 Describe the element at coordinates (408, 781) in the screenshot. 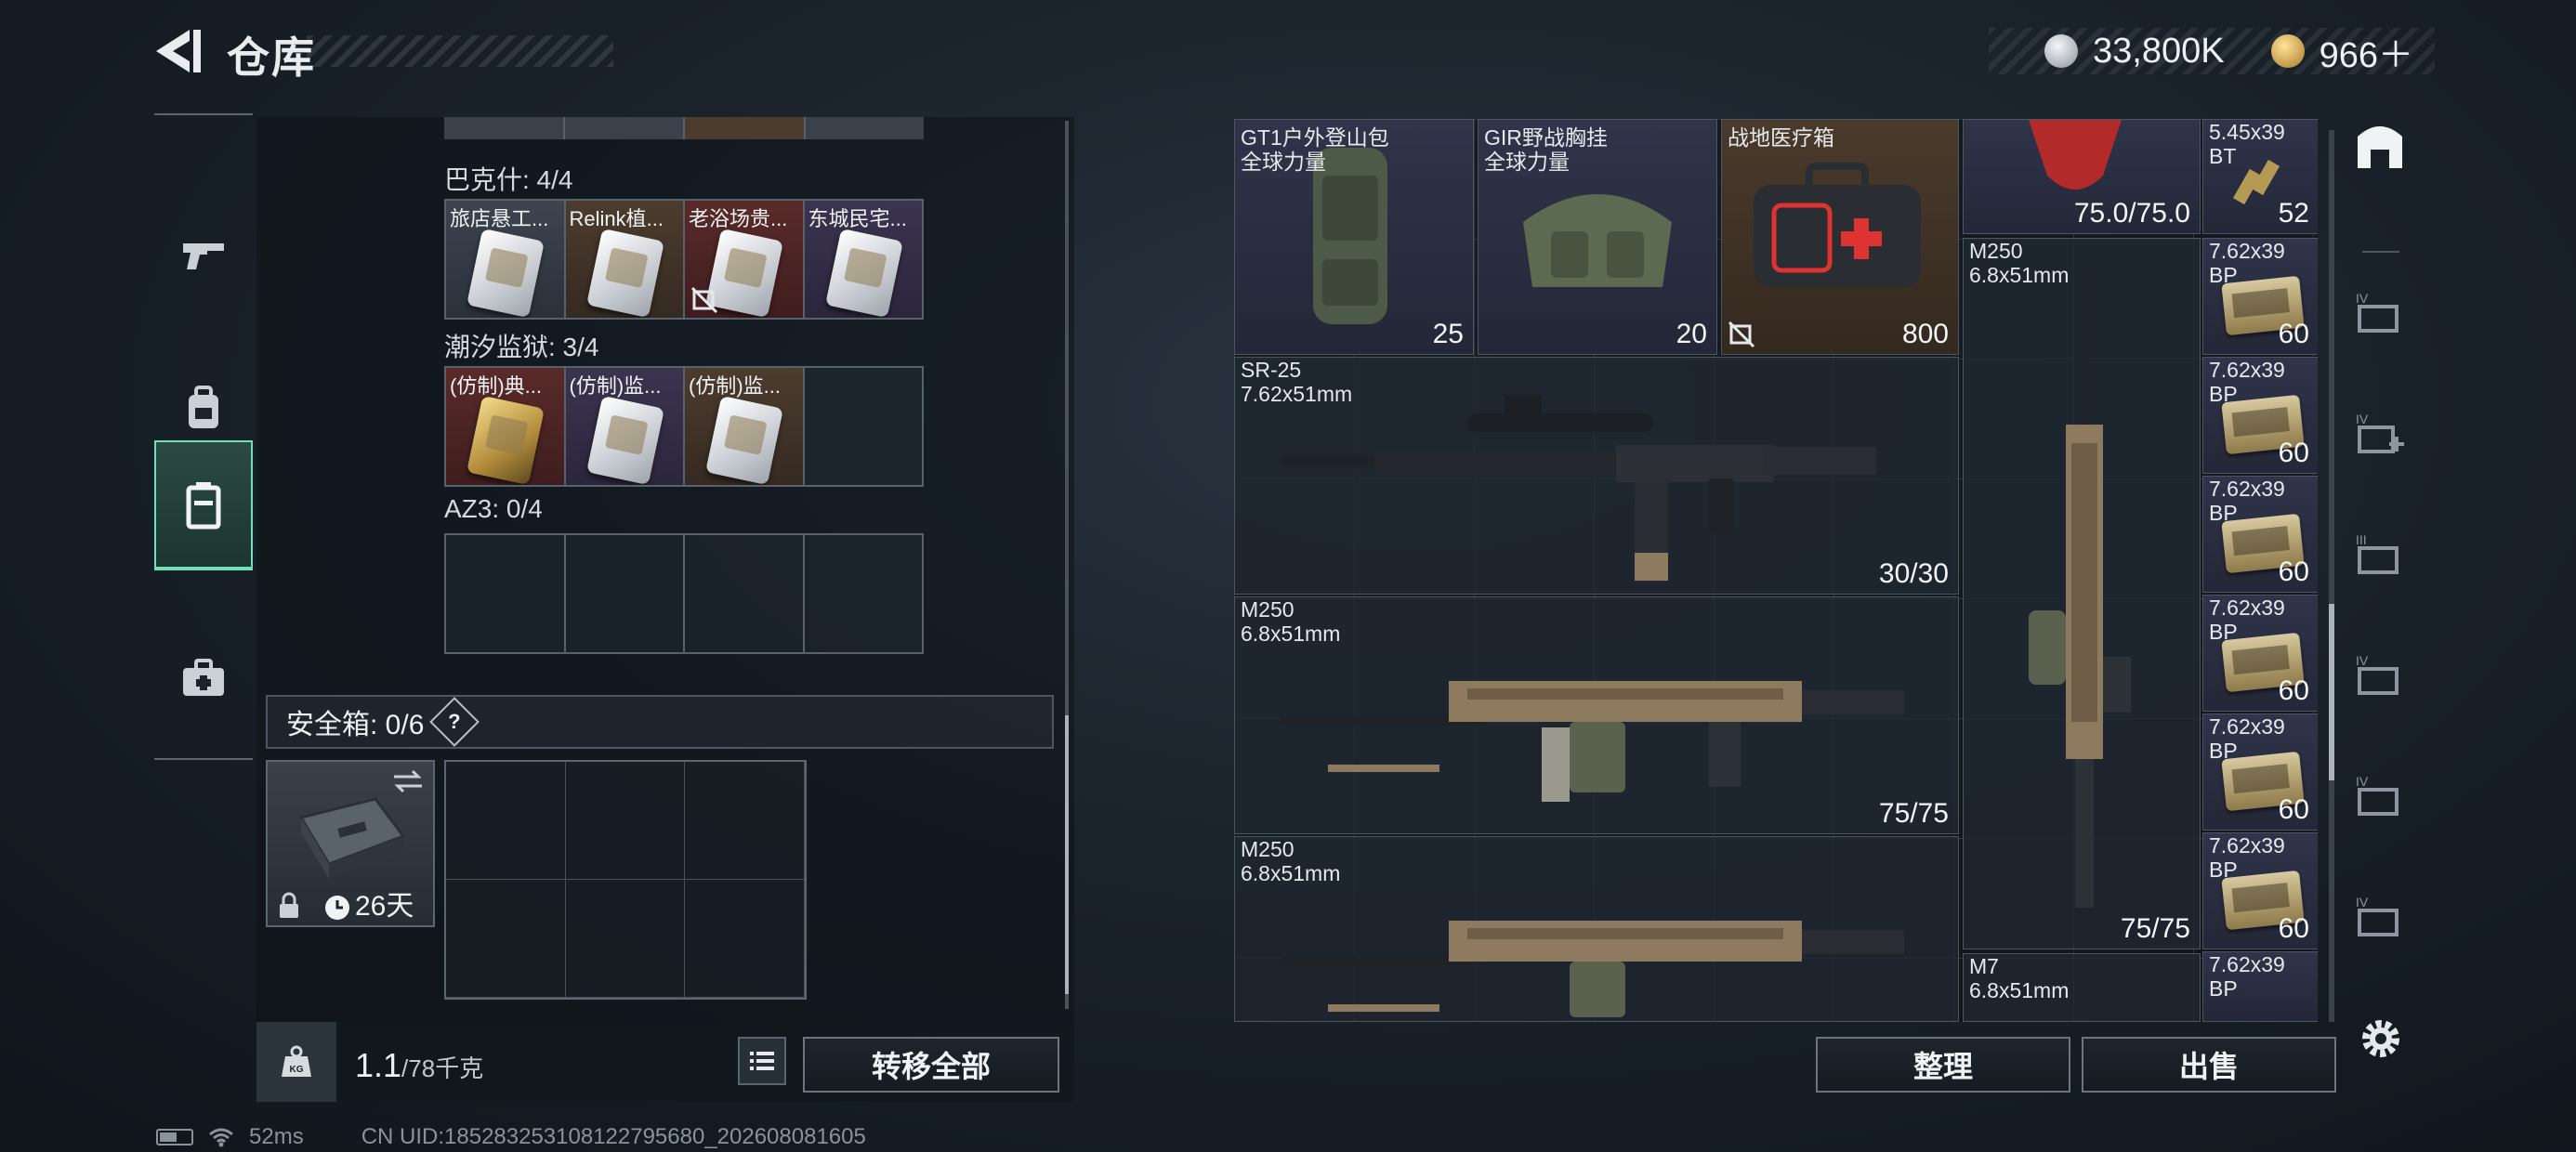

I see `swap-icon` at that location.